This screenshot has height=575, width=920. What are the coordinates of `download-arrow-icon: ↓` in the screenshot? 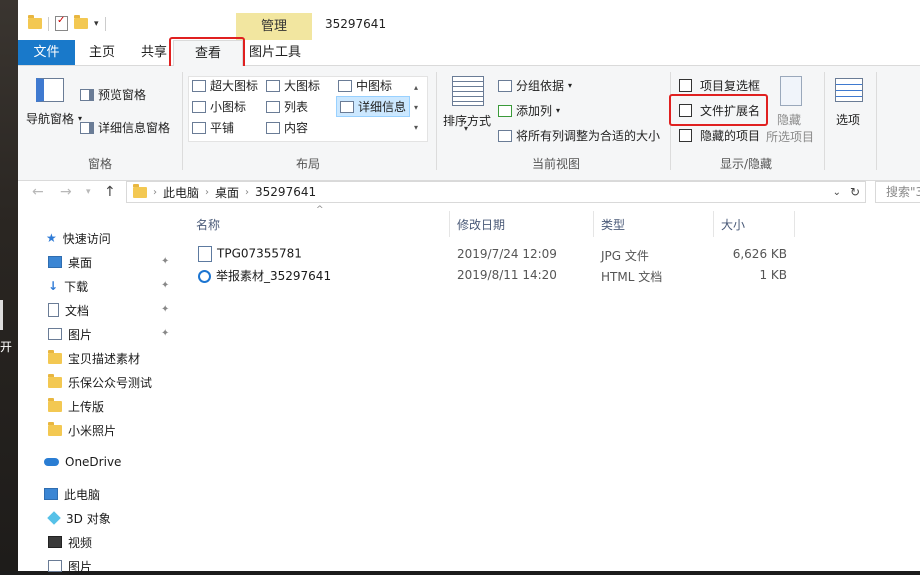 It's located at (53, 286).